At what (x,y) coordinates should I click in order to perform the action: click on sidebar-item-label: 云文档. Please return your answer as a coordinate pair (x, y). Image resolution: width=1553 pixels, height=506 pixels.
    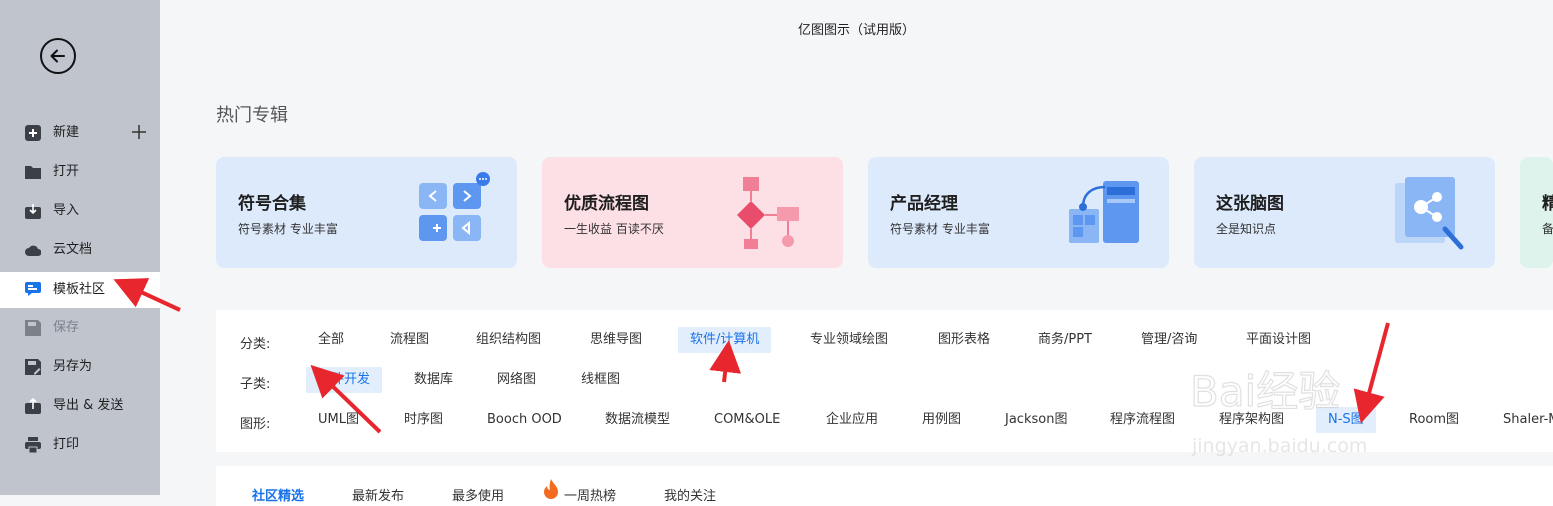
    Looking at the image, I should click on (73, 249).